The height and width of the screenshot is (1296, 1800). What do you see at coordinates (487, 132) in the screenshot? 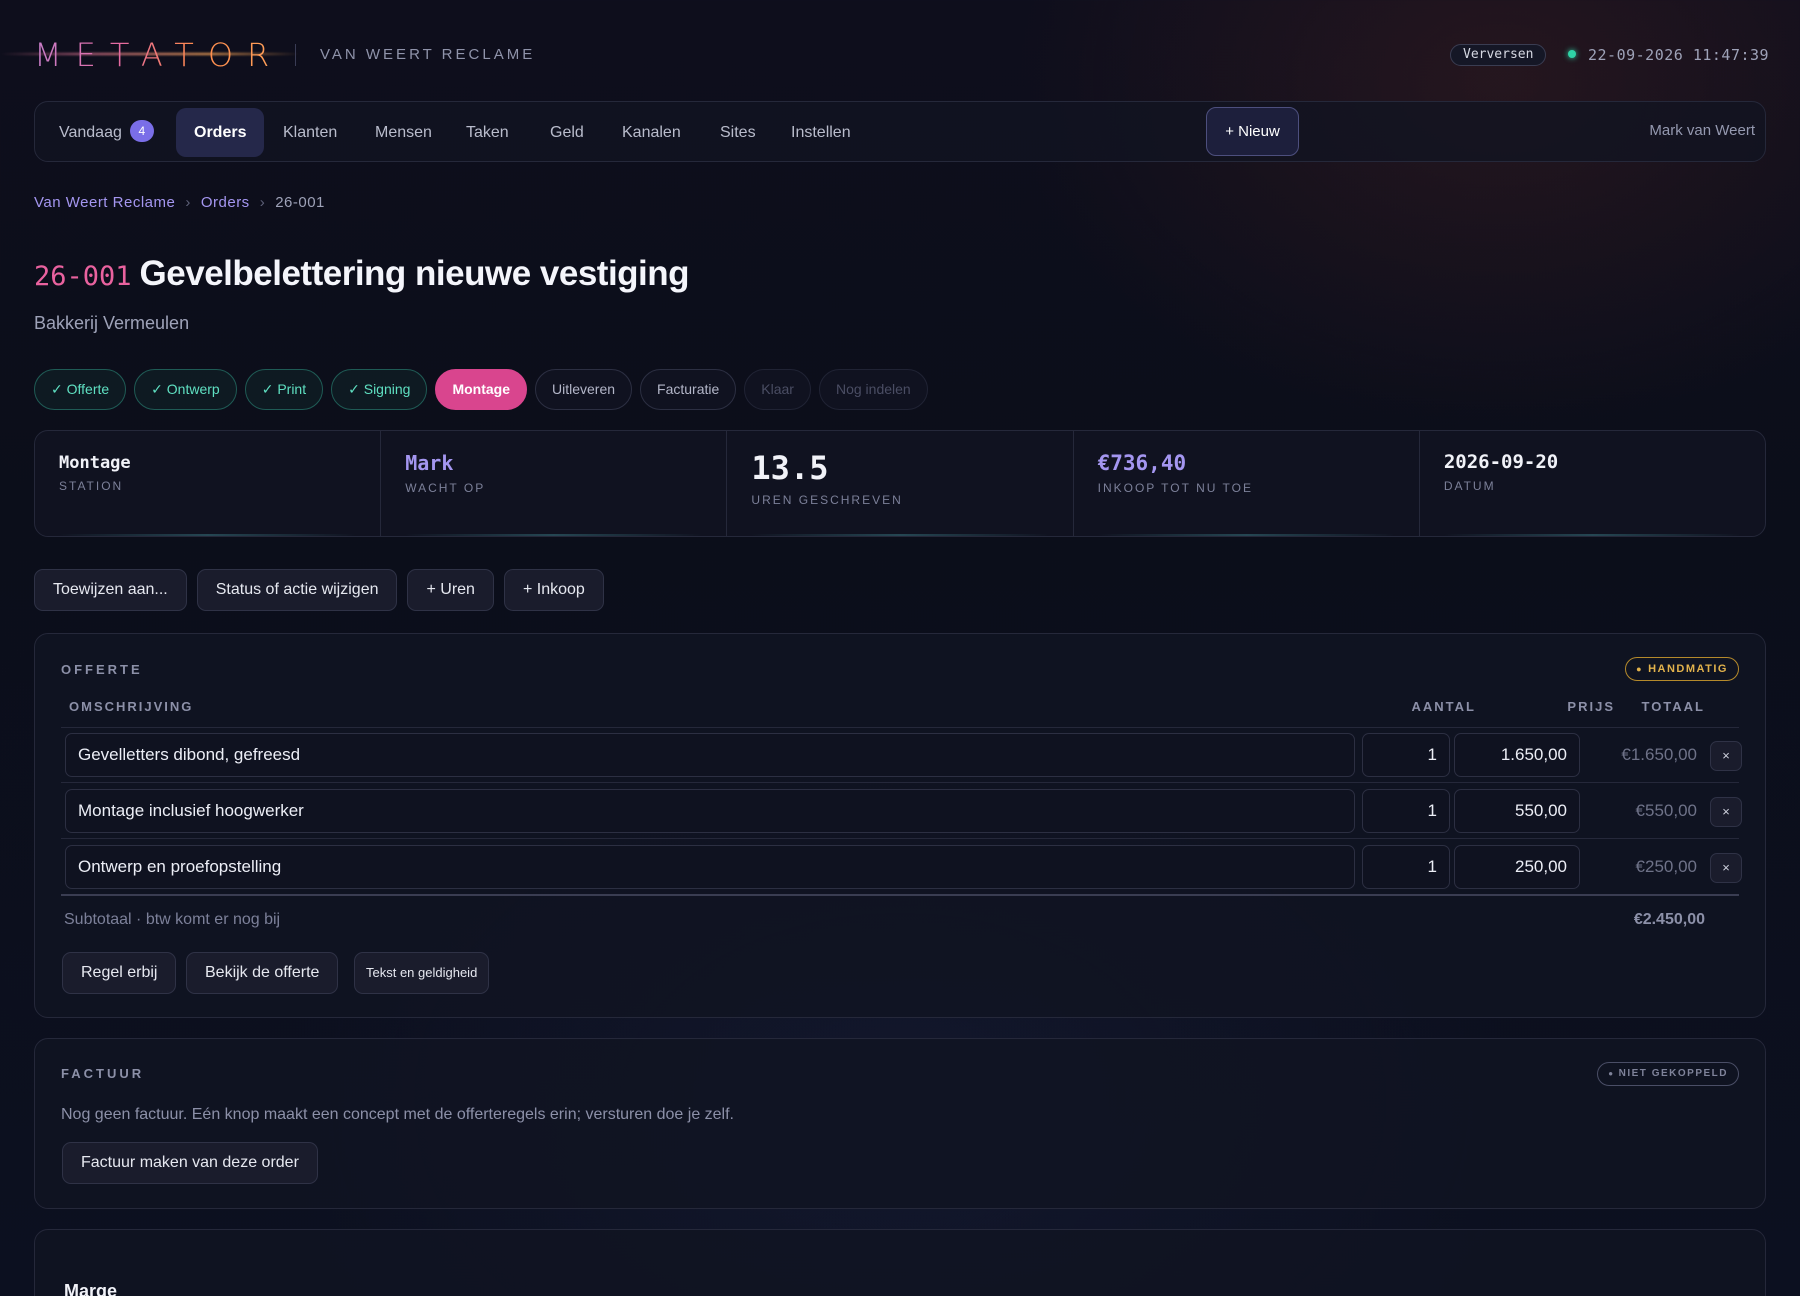
I see `nav-item-taken: Taken` at bounding box center [487, 132].